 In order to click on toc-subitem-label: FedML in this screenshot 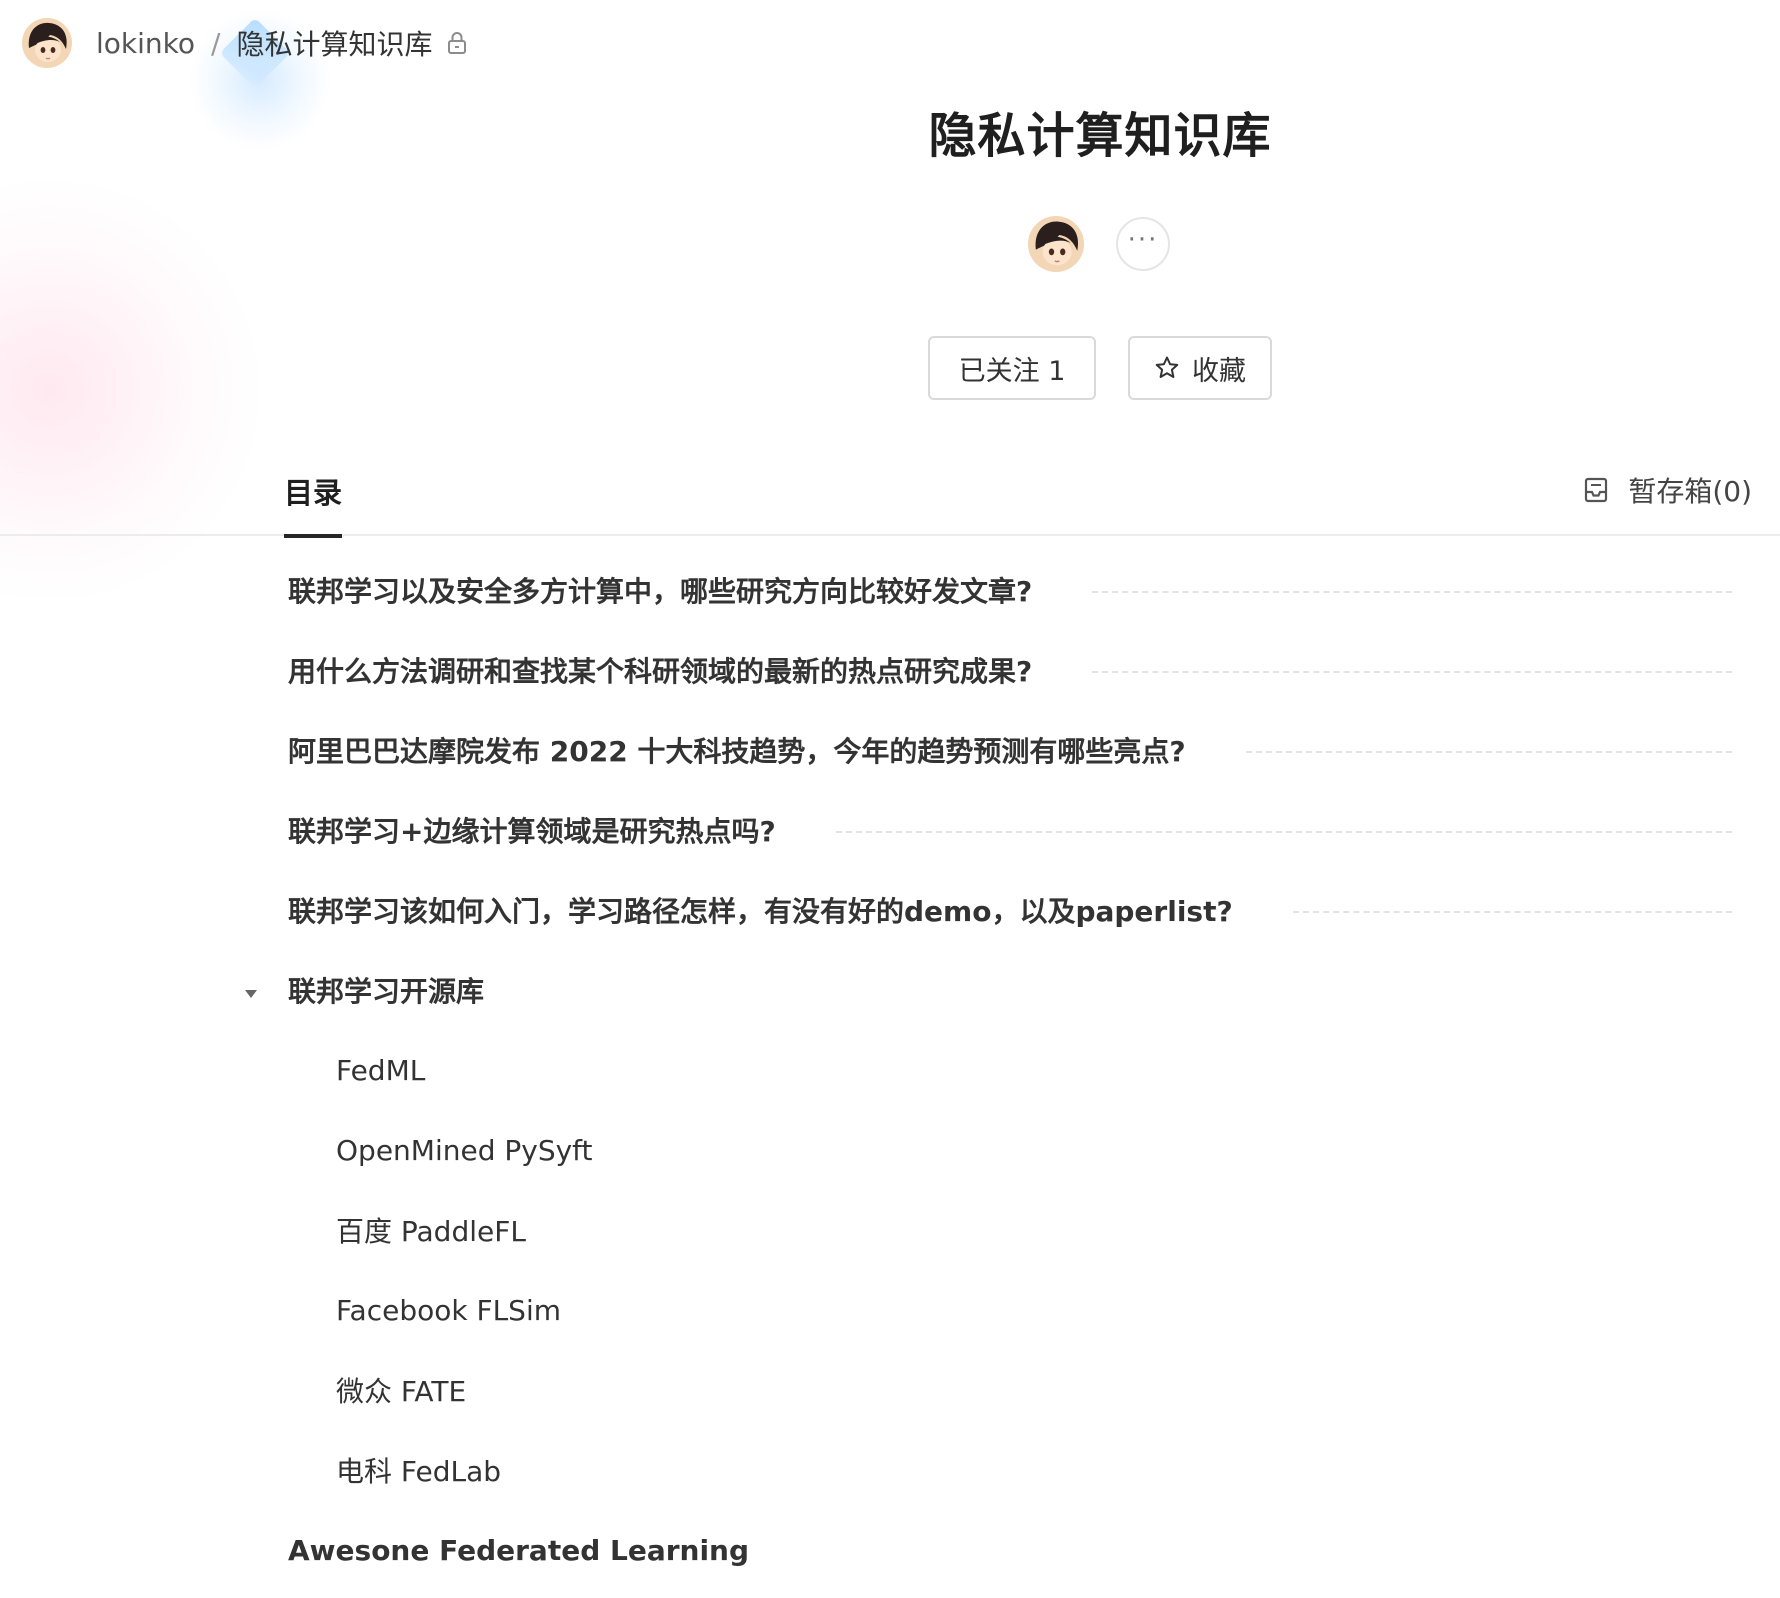, I will do `click(381, 1070)`.